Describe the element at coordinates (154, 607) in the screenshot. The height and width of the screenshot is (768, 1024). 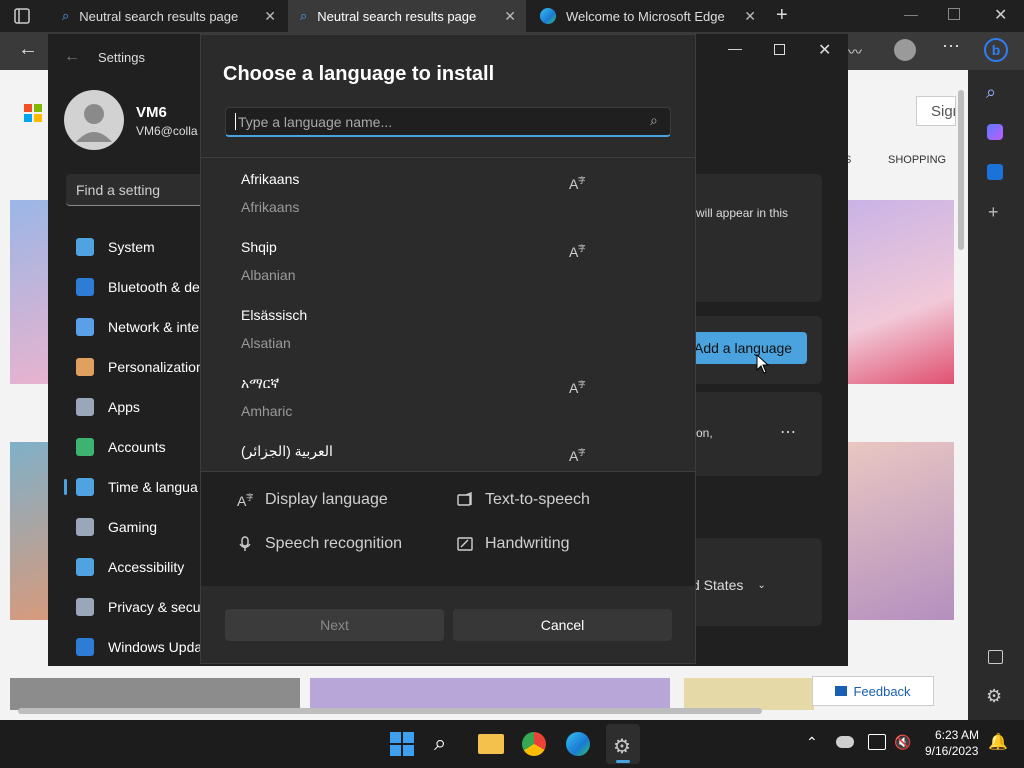
I see `nav-item-label: Privacy & secu` at that location.